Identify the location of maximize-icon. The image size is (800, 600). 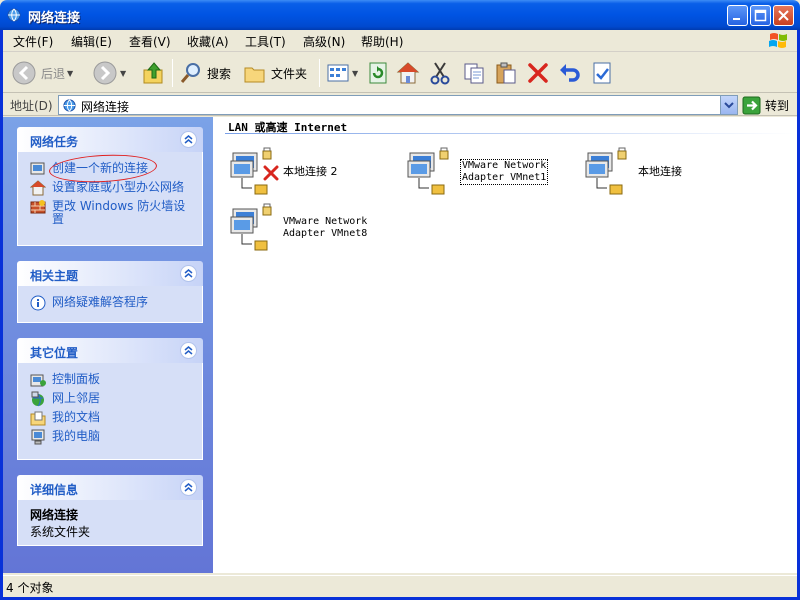
(760, 15).